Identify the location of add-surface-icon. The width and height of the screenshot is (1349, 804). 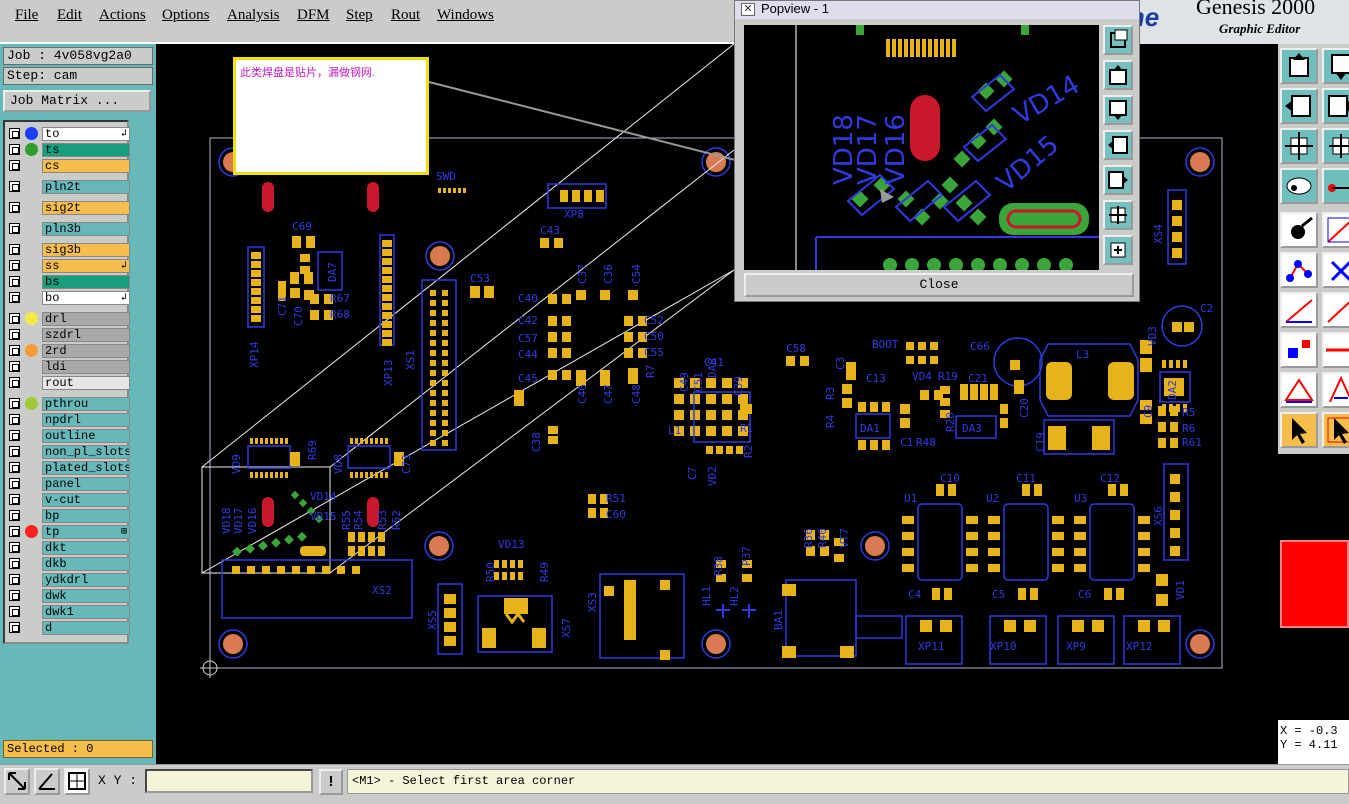
(1299, 270).